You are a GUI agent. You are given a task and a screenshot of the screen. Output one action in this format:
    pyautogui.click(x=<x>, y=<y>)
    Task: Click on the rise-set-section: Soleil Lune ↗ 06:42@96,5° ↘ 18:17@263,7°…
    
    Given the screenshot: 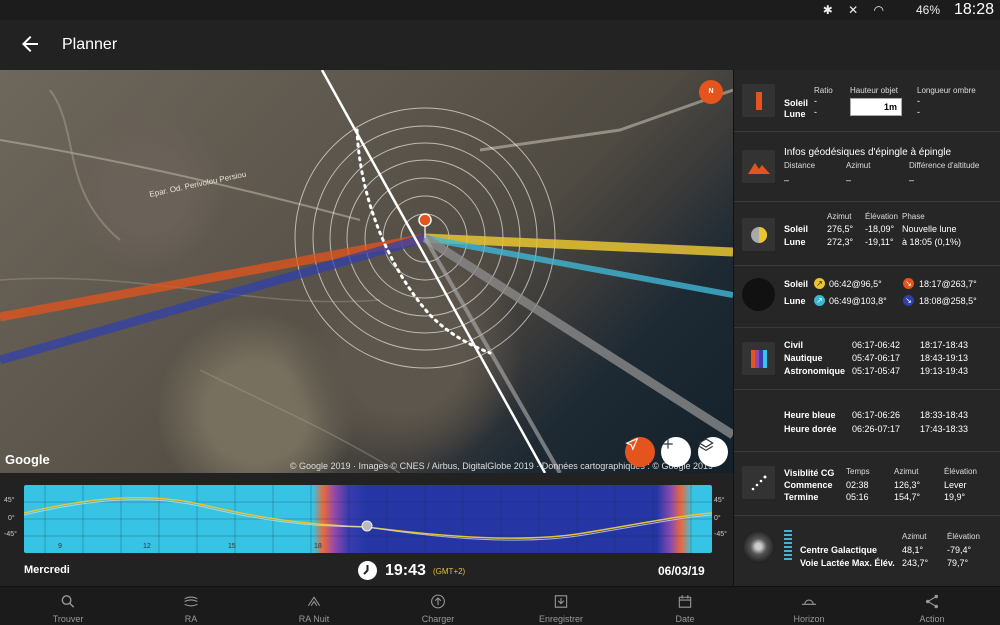 What is the action you would take?
    pyautogui.click(x=867, y=297)
    